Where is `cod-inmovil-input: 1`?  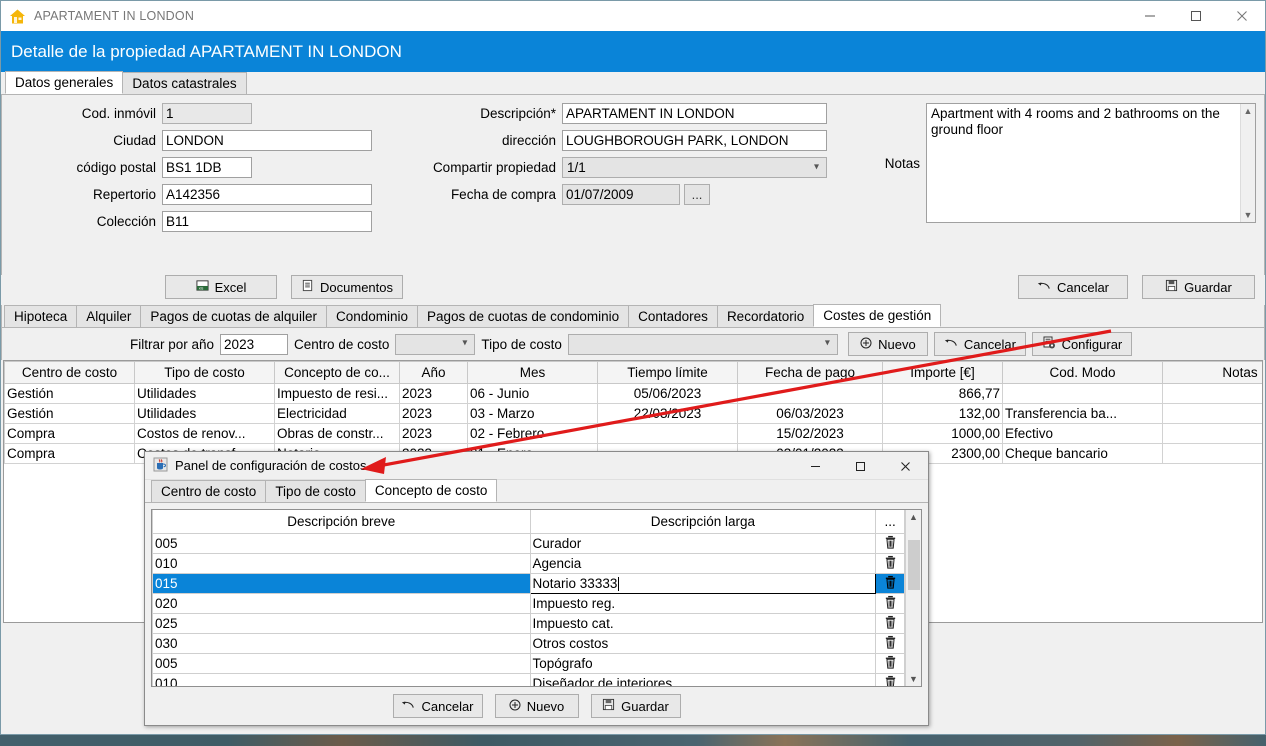
cod-inmovil-input: 1 is located at coordinates (207, 113).